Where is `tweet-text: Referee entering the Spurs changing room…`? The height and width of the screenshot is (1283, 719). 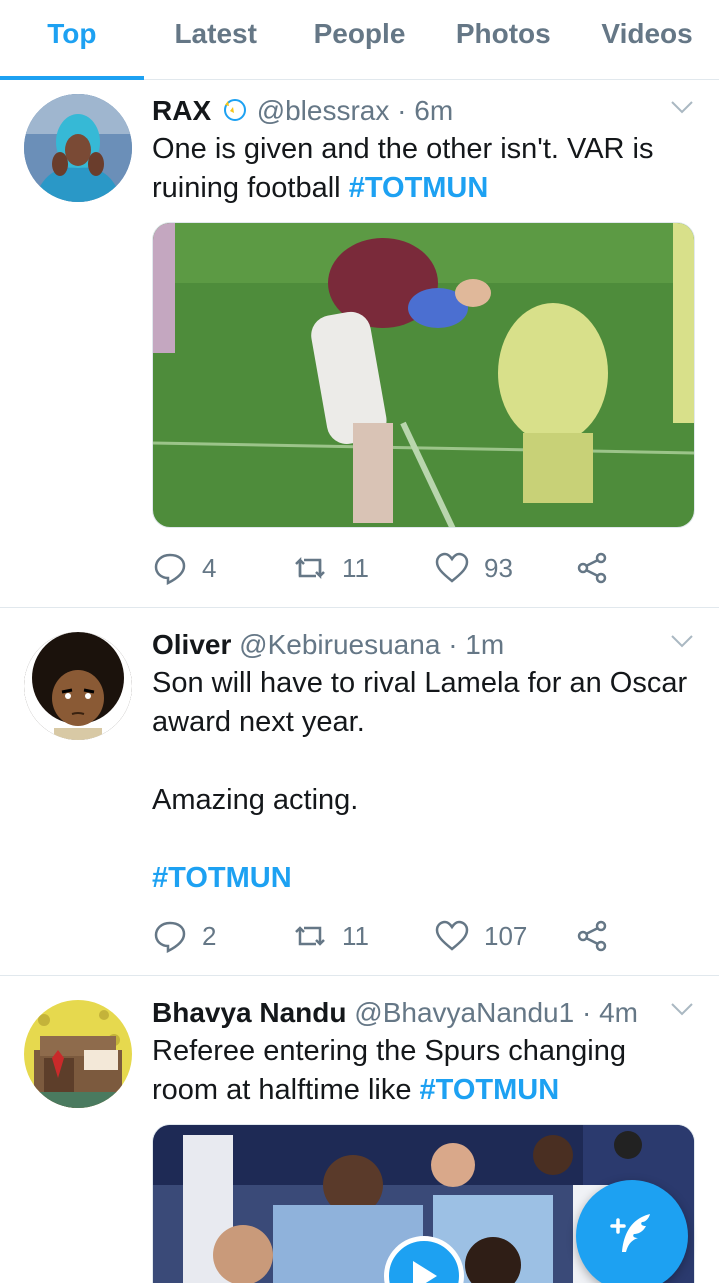 tweet-text: Referee entering the Spurs changing room… is located at coordinates (423, 1071).